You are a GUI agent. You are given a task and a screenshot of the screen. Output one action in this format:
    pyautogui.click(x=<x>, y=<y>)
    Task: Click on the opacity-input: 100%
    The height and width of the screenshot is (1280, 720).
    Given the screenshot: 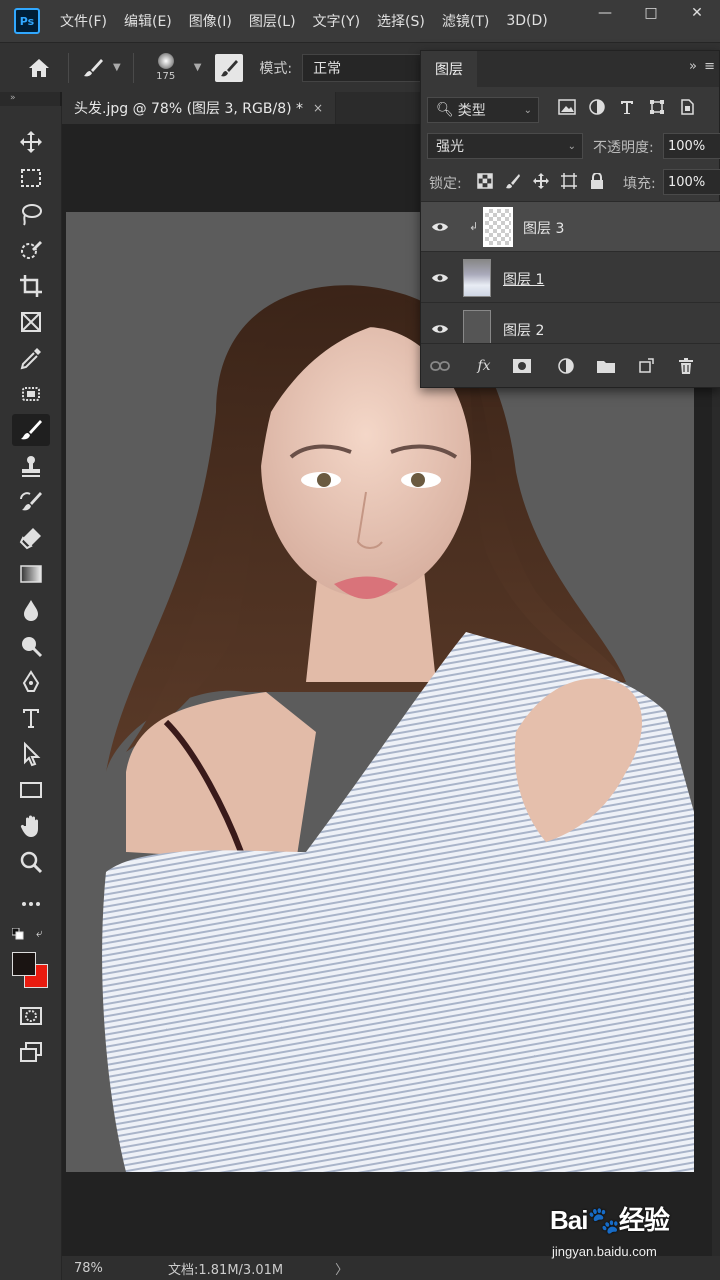 What is the action you would take?
    pyautogui.click(x=691, y=146)
    